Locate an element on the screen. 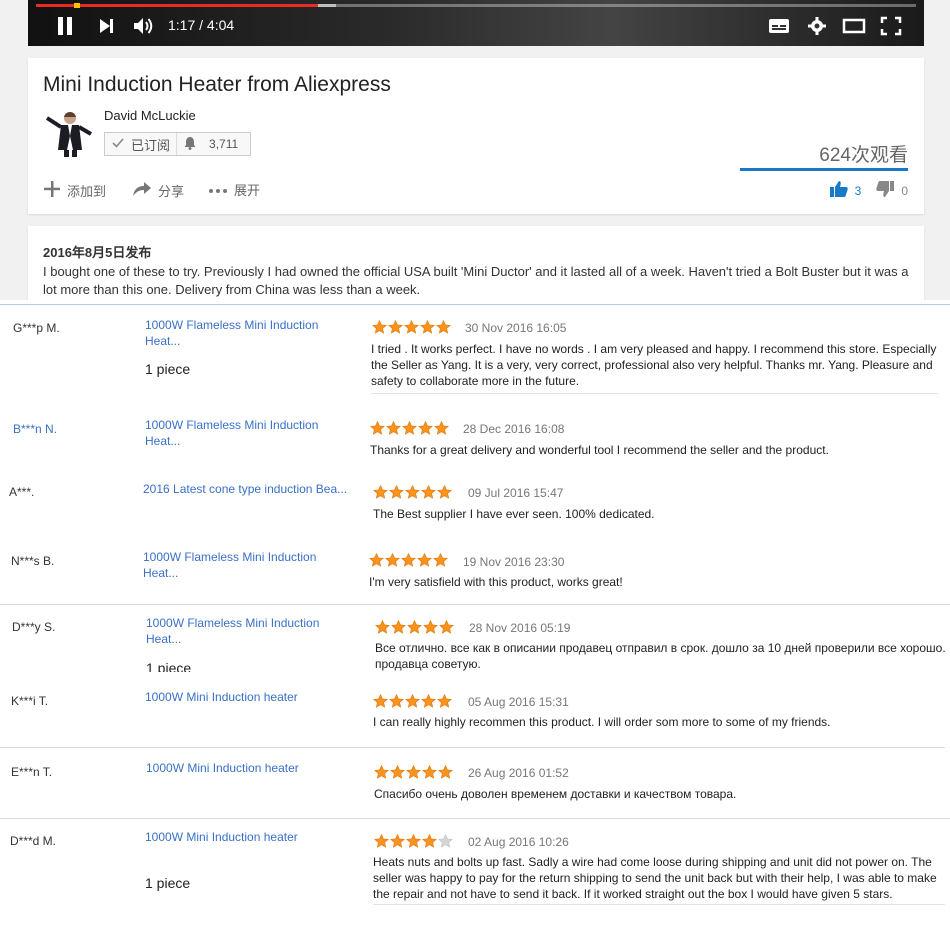 The width and height of the screenshot is (950, 950). review-date: 02 Aug 2016 10:26 is located at coordinates (518, 842).